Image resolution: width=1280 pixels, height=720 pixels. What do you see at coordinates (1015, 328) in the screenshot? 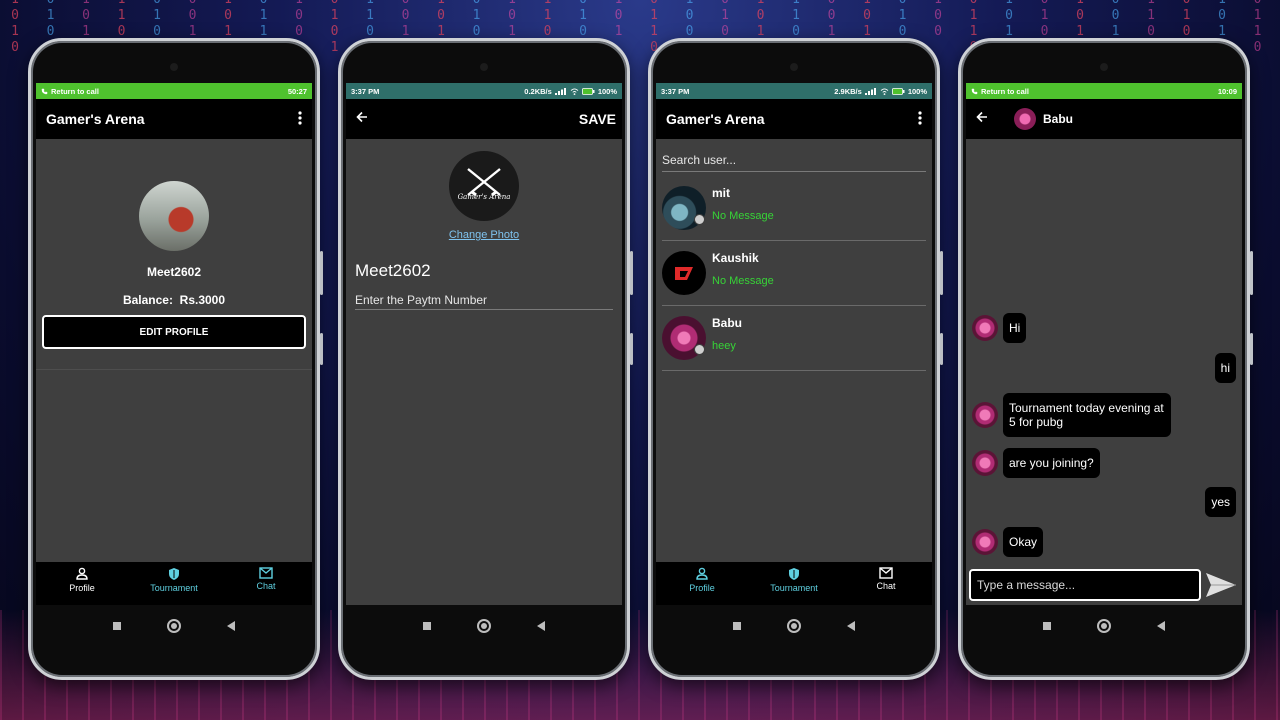
I see `message-bubble: Hi` at bounding box center [1015, 328].